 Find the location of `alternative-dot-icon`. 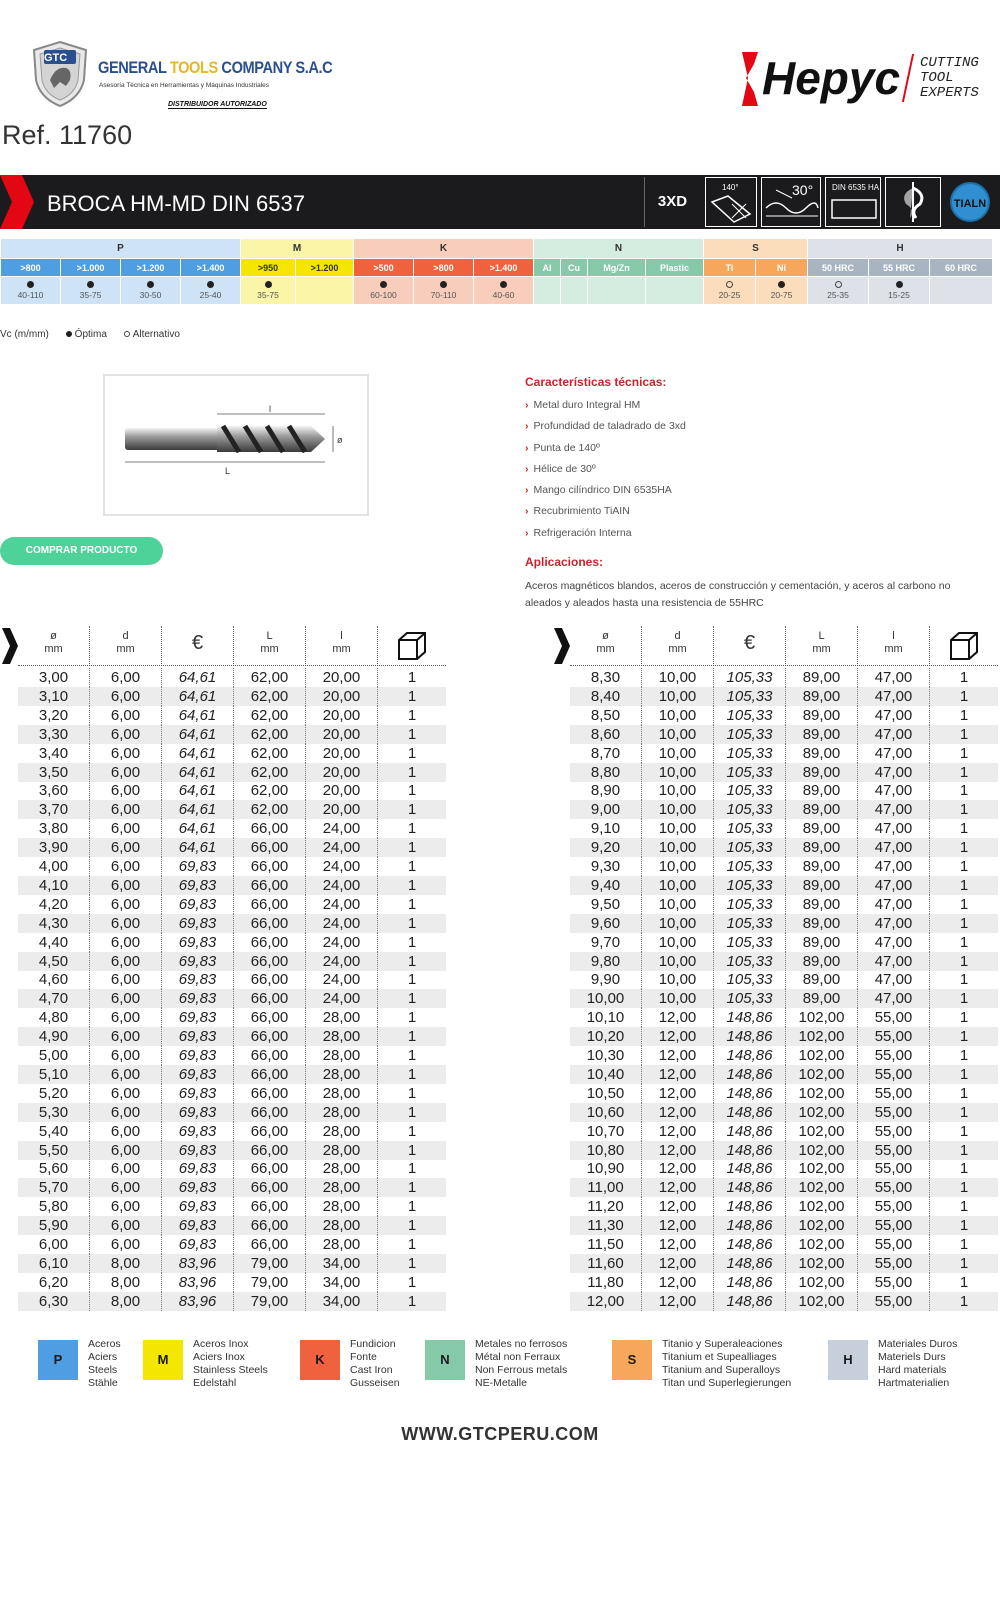

alternative-dot-icon is located at coordinates (838, 284).